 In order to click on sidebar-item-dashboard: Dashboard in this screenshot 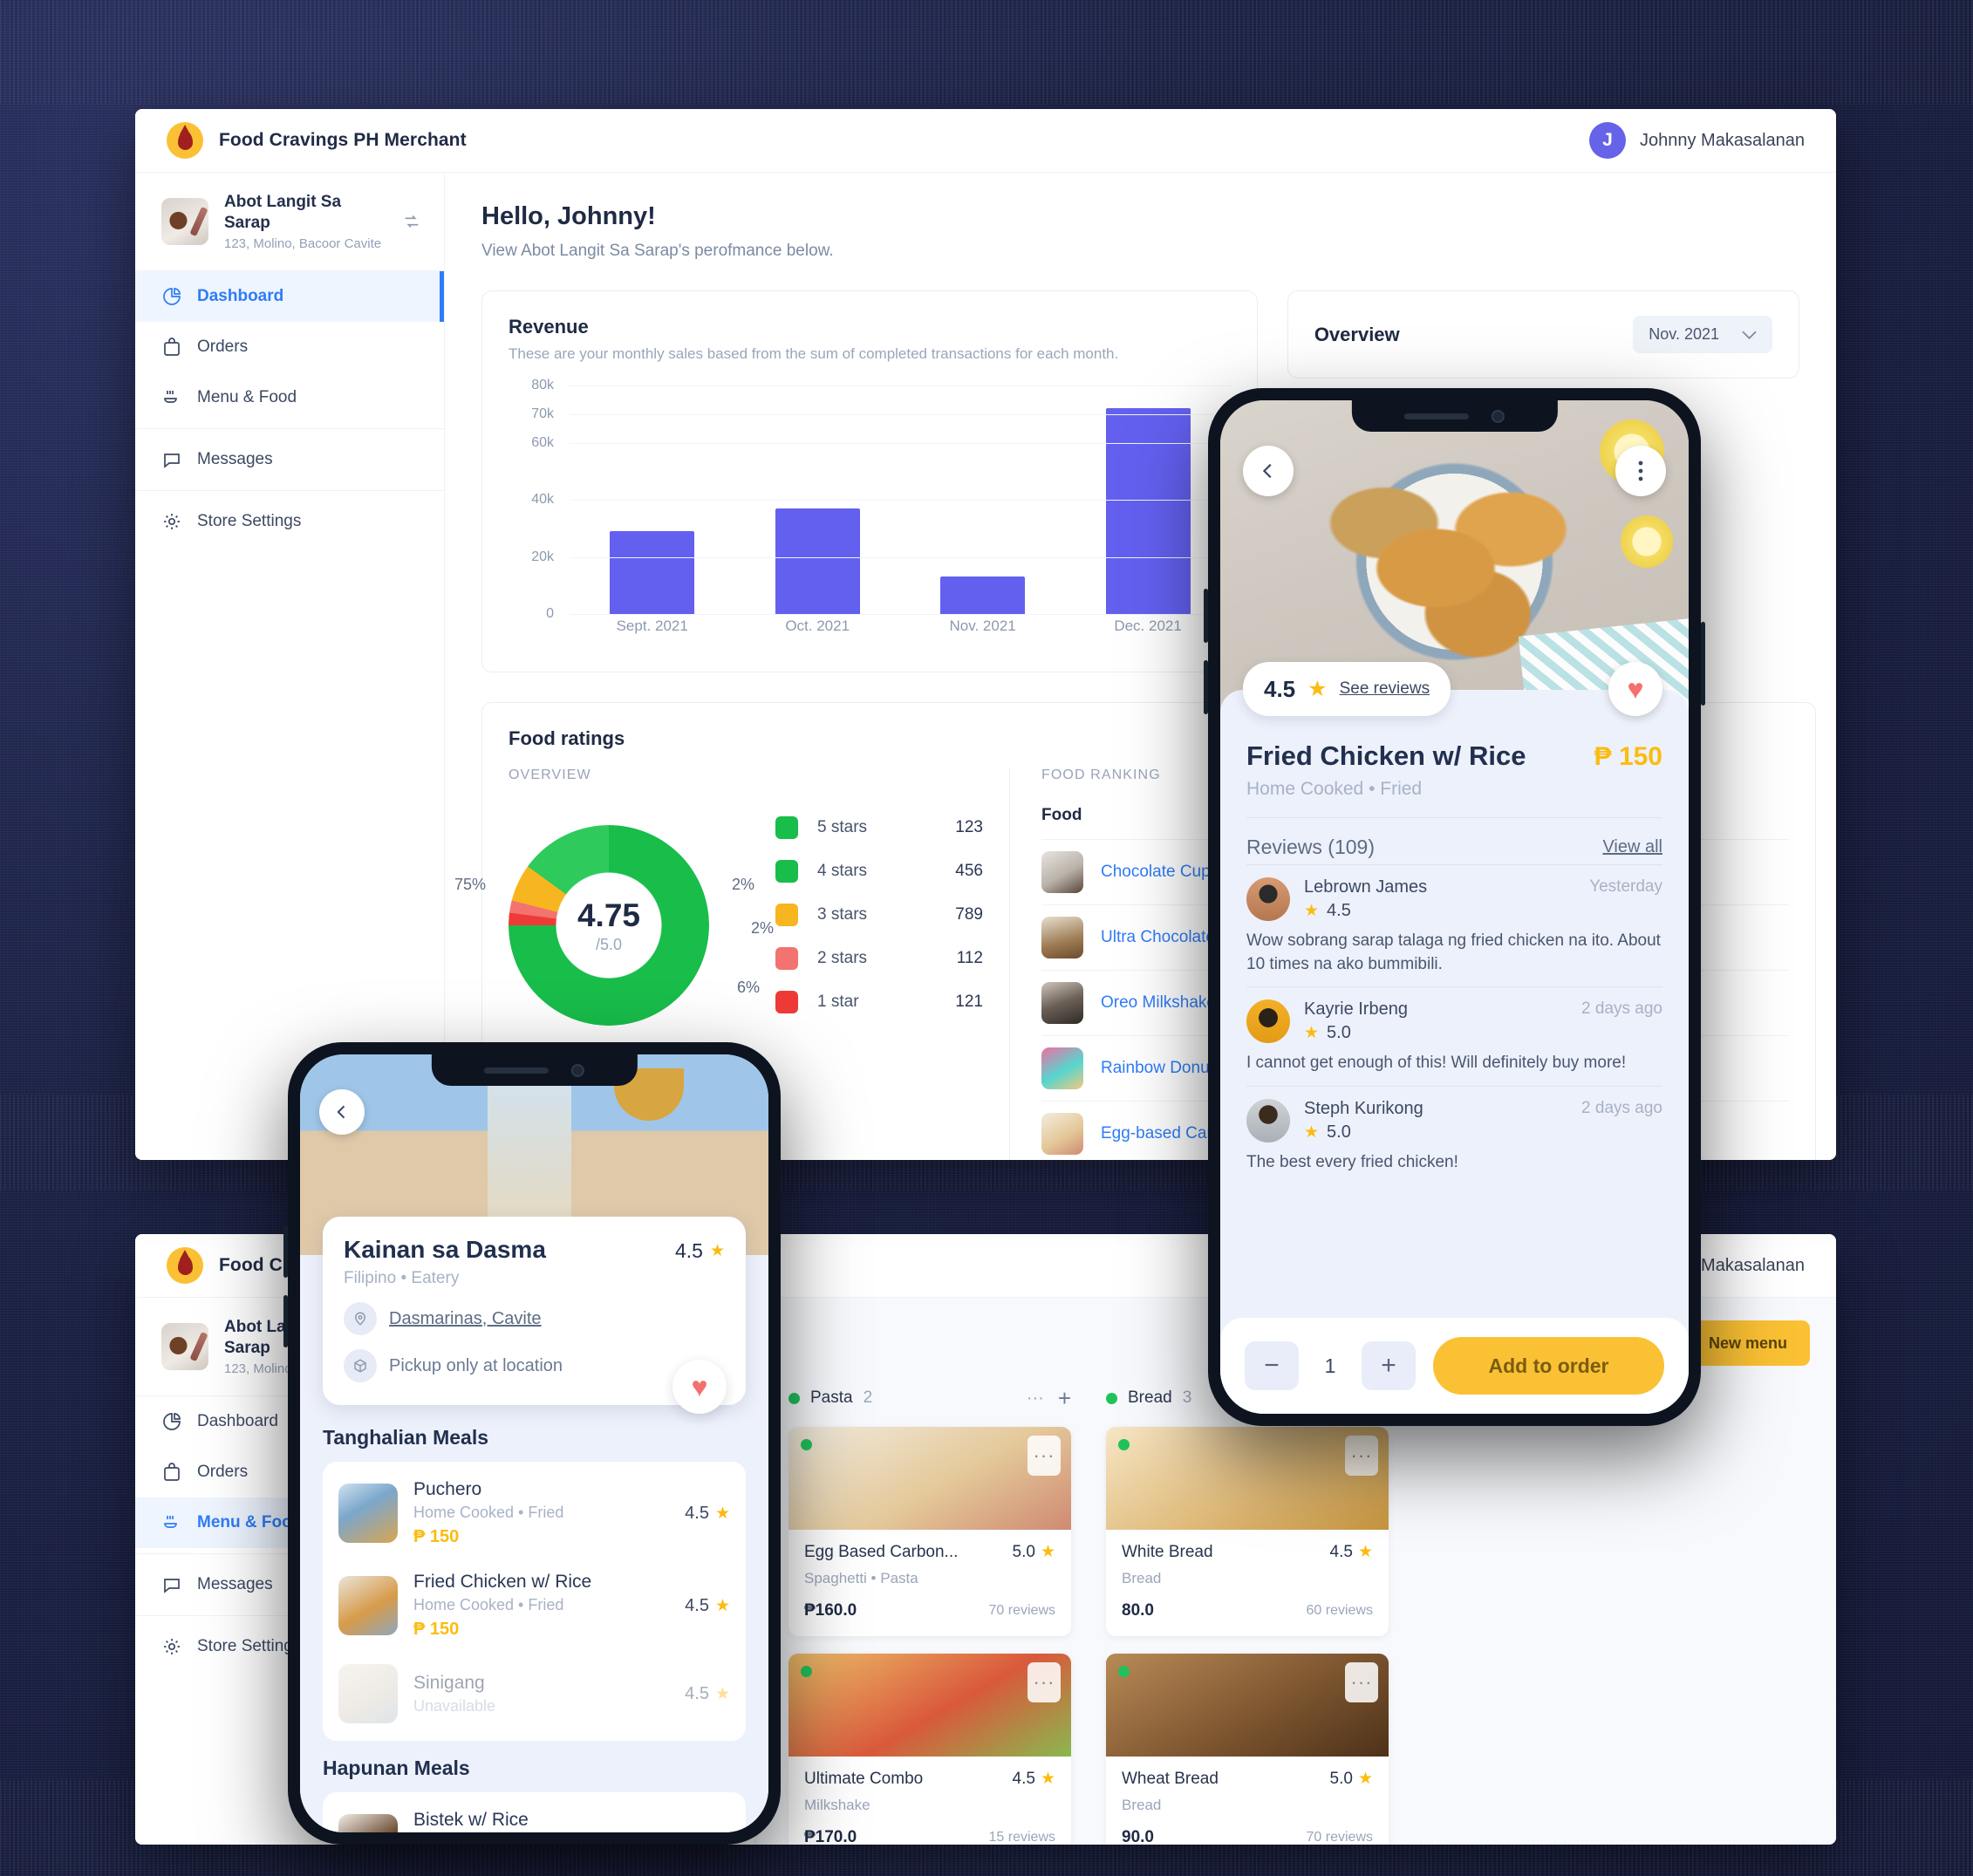, I will do `click(289, 296)`.